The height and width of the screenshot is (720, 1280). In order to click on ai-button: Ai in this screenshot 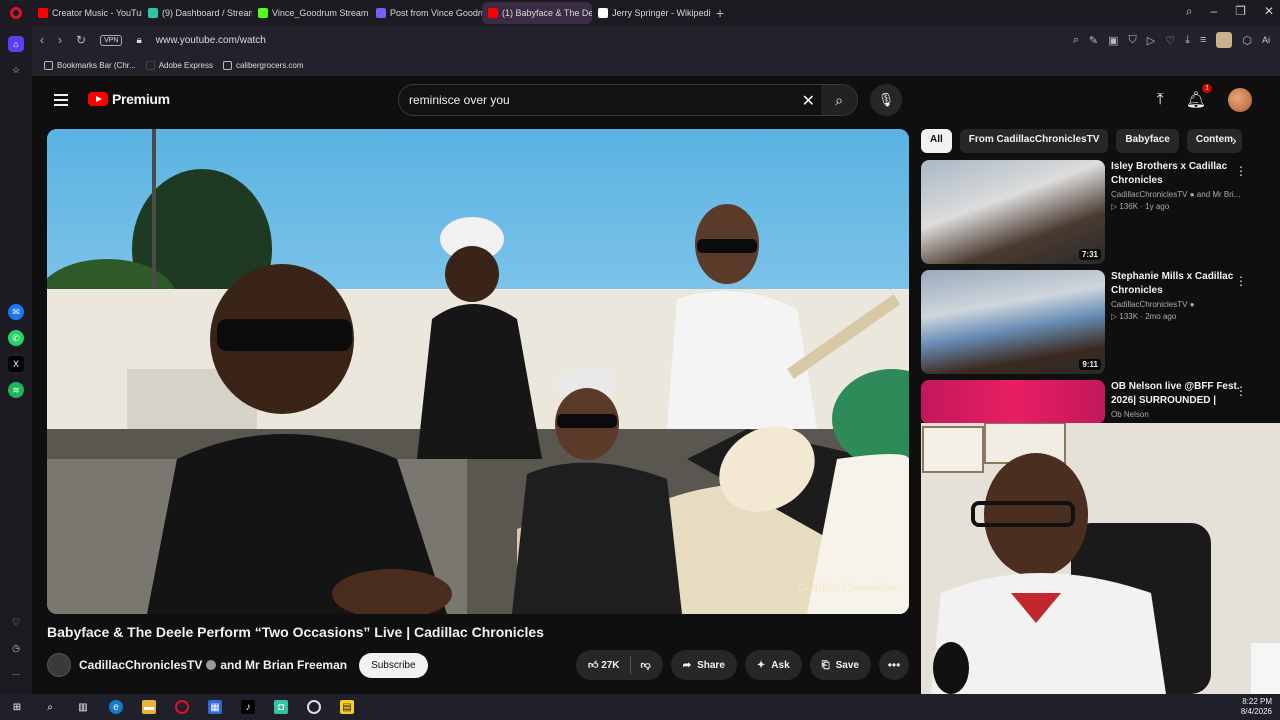, I will do `click(1266, 40)`.